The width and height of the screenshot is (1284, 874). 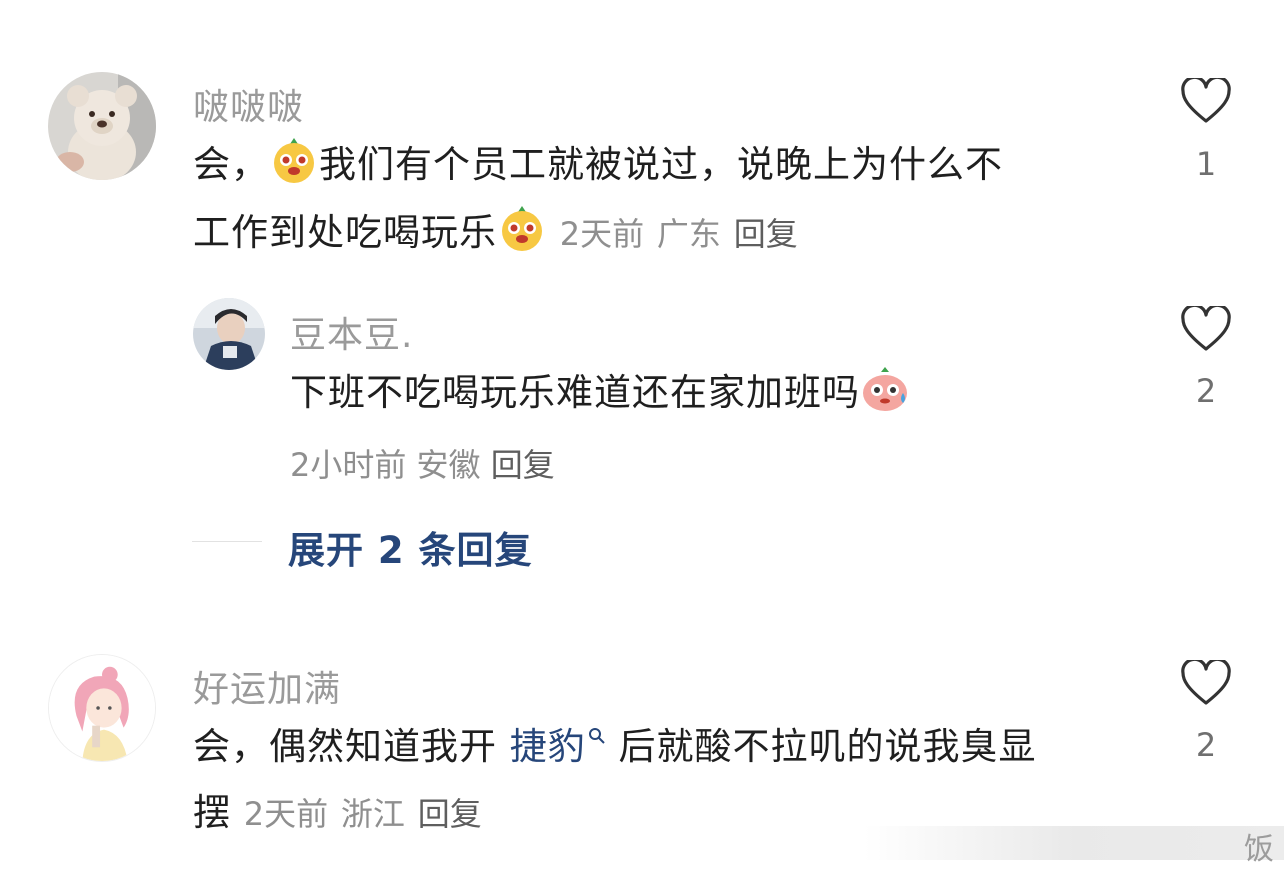 I want to click on expand-divider, so click(x=227, y=541).